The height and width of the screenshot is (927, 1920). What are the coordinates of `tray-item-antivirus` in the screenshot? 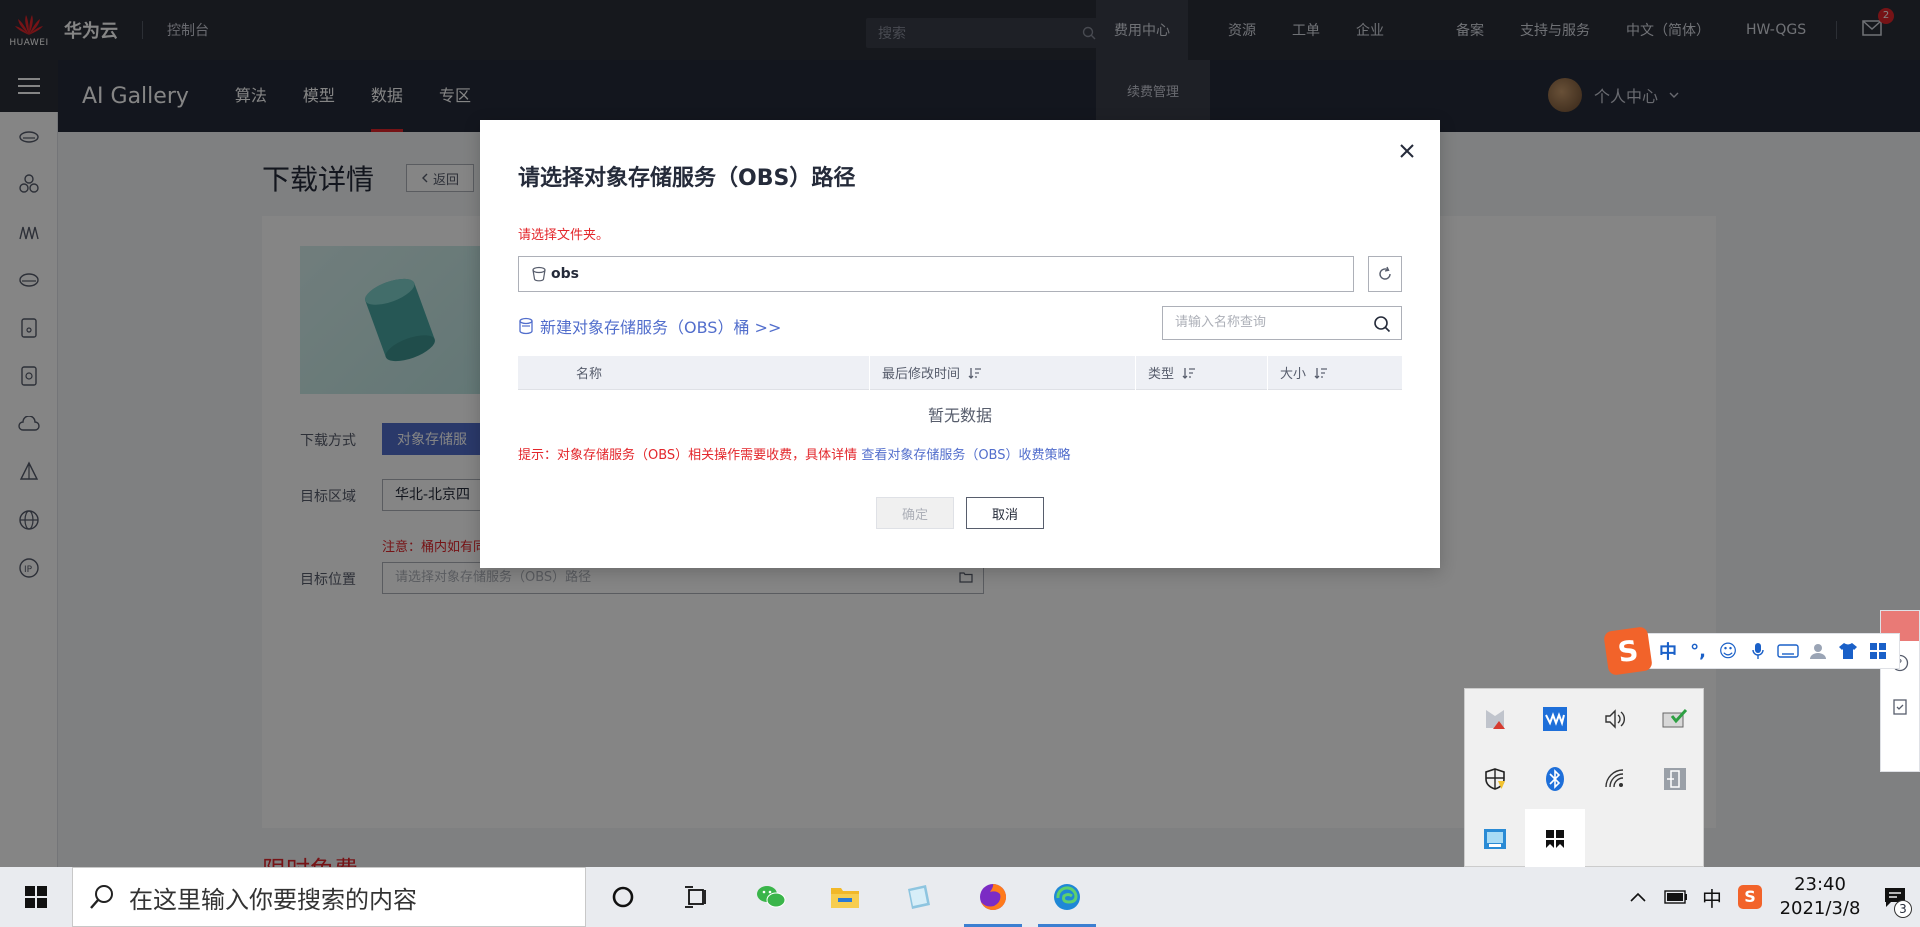 It's located at (1495, 719).